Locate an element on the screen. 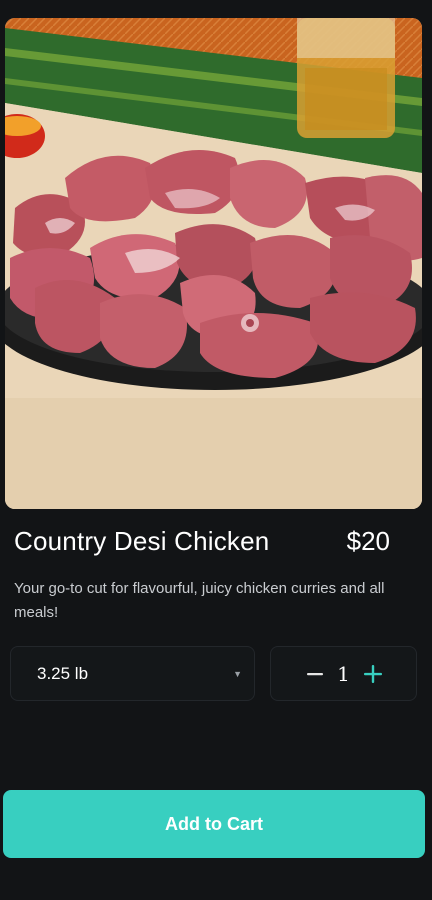 Image resolution: width=432 pixels, height=900 pixels. product-title: Country Desi Chicken is located at coordinates (142, 541).